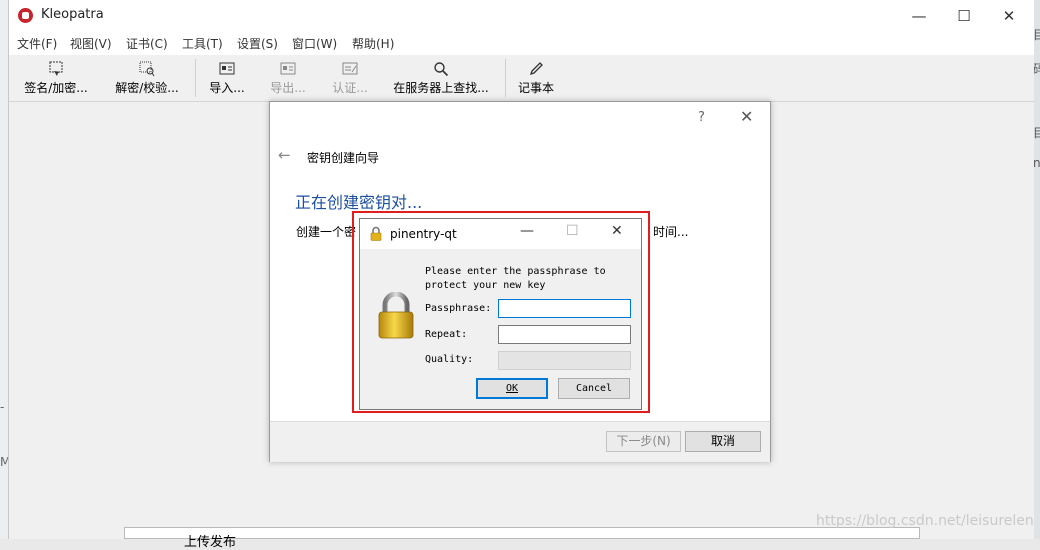 This screenshot has height=550, width=1040. I want to click on background-window-right: 目 码 目 na, so click(1036, 269).